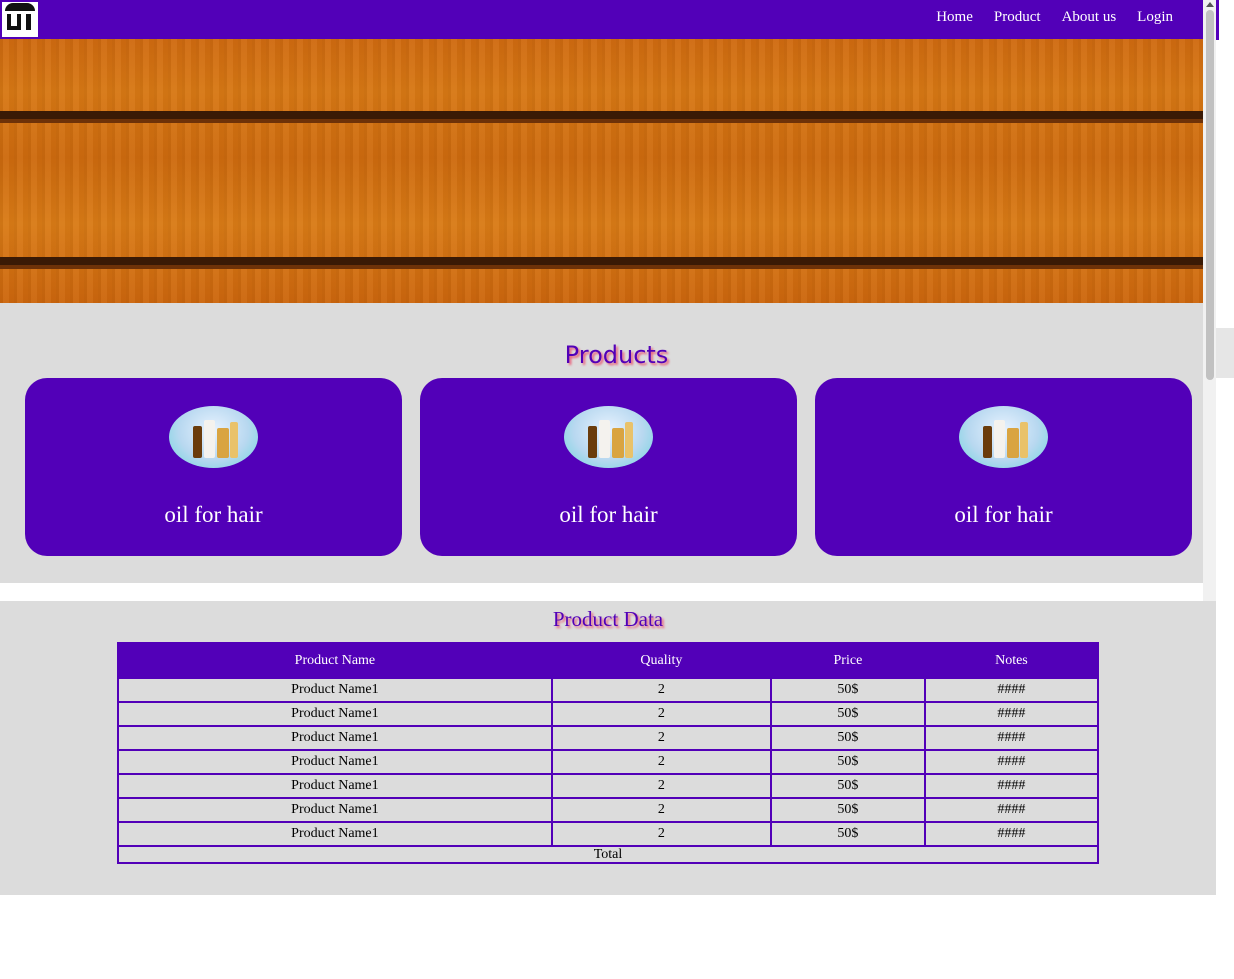 The width and height of the screenshot is (1234, 979). What do you see at coordinates (1054, 17) in the screenshot?
I see `nav-links: Home Product About us Login` at bounding box center [1054, 17].